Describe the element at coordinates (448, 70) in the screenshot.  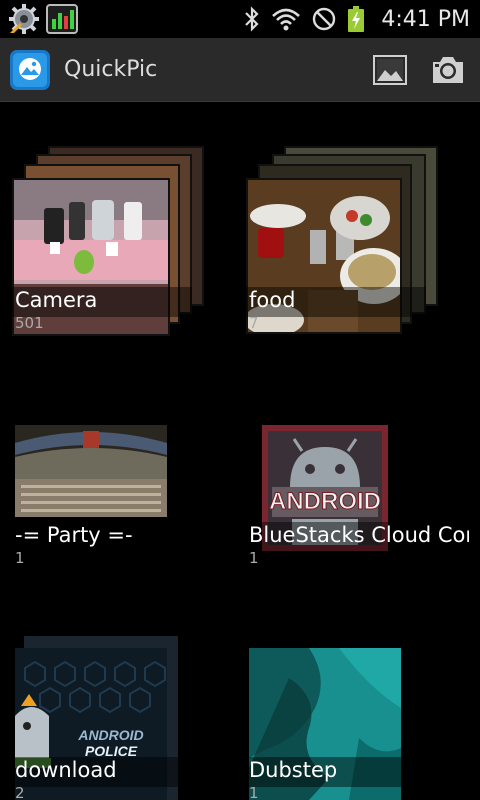
I see `camera-icon` at that location.